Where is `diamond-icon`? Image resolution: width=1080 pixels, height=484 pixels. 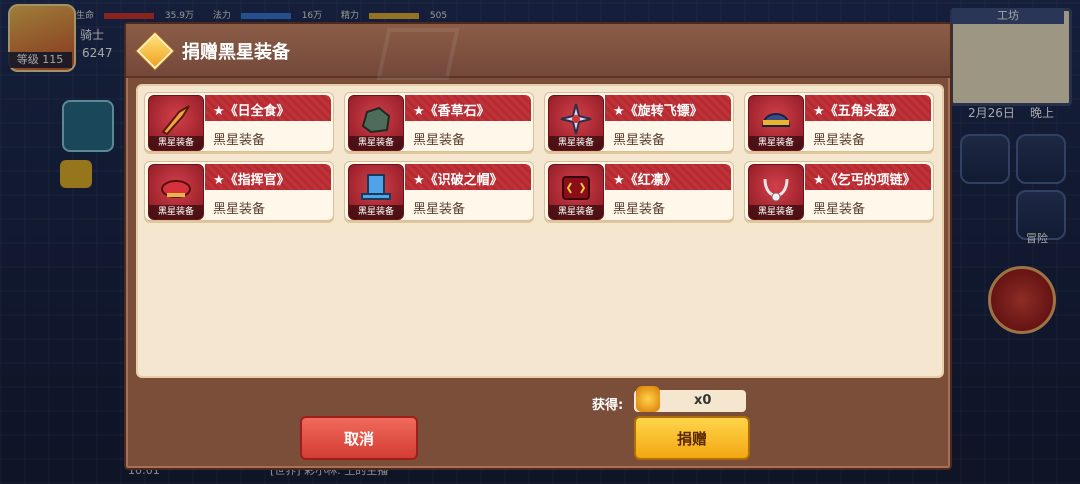 diamond-icon is located at coordinates (155, 51).